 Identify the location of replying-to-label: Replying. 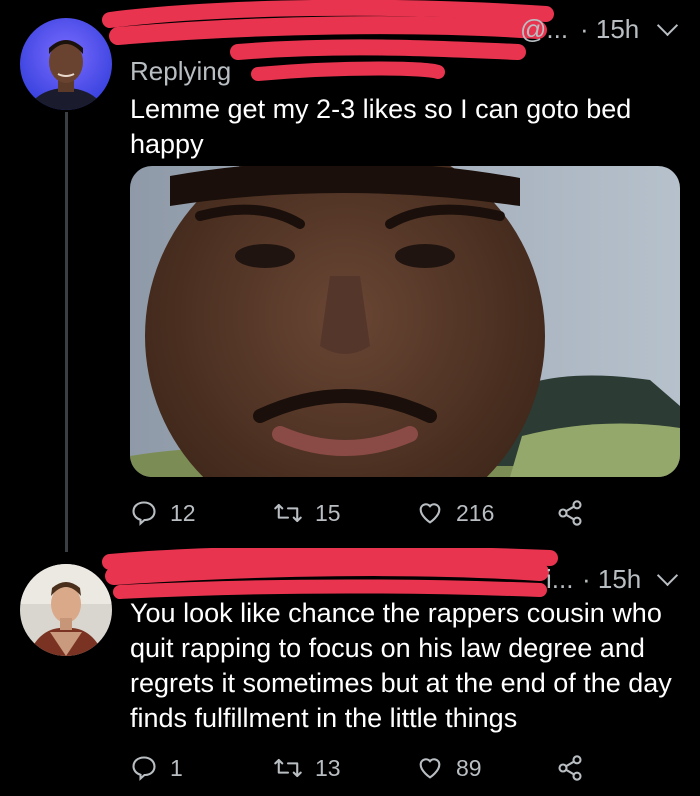
(181, 71).